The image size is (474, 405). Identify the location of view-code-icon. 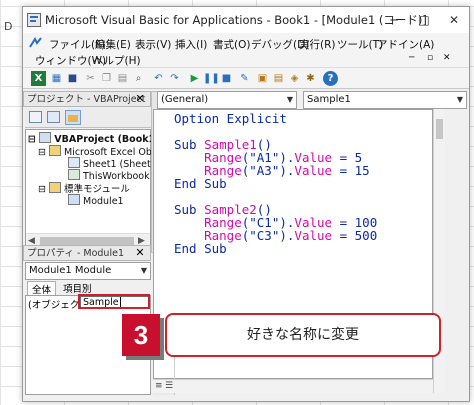
(35, 117).